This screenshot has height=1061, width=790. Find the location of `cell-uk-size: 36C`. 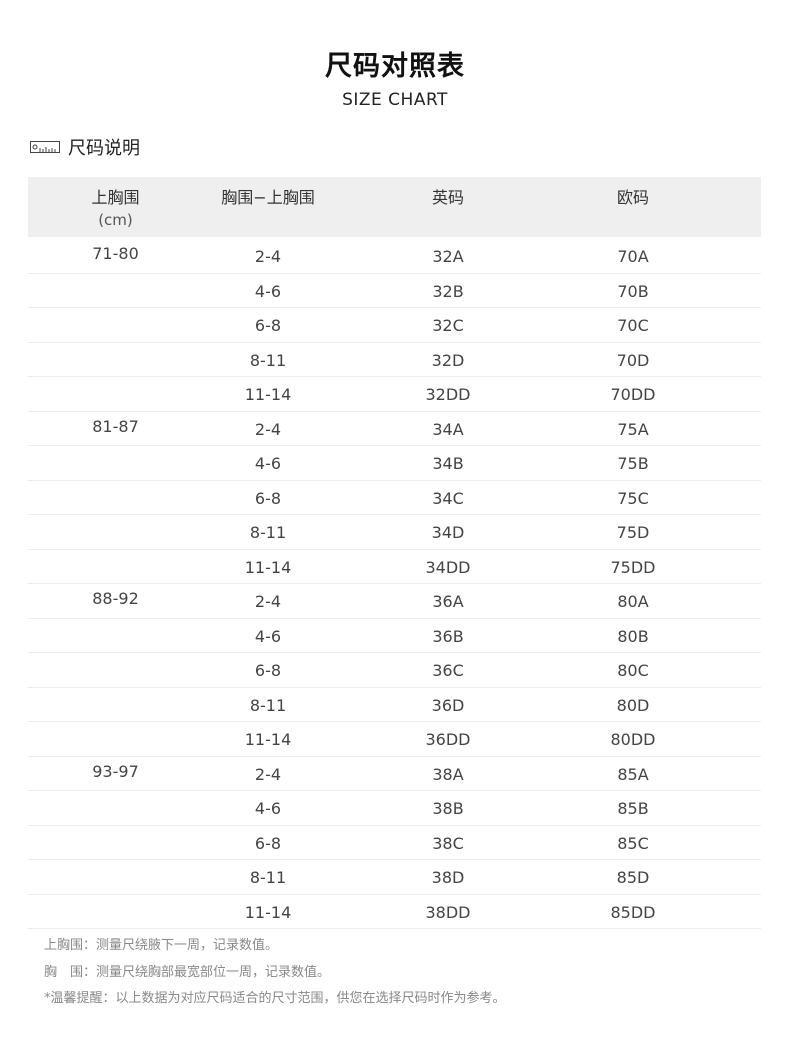

cell-uk-size: 36C is located at coordinates (448, 670).